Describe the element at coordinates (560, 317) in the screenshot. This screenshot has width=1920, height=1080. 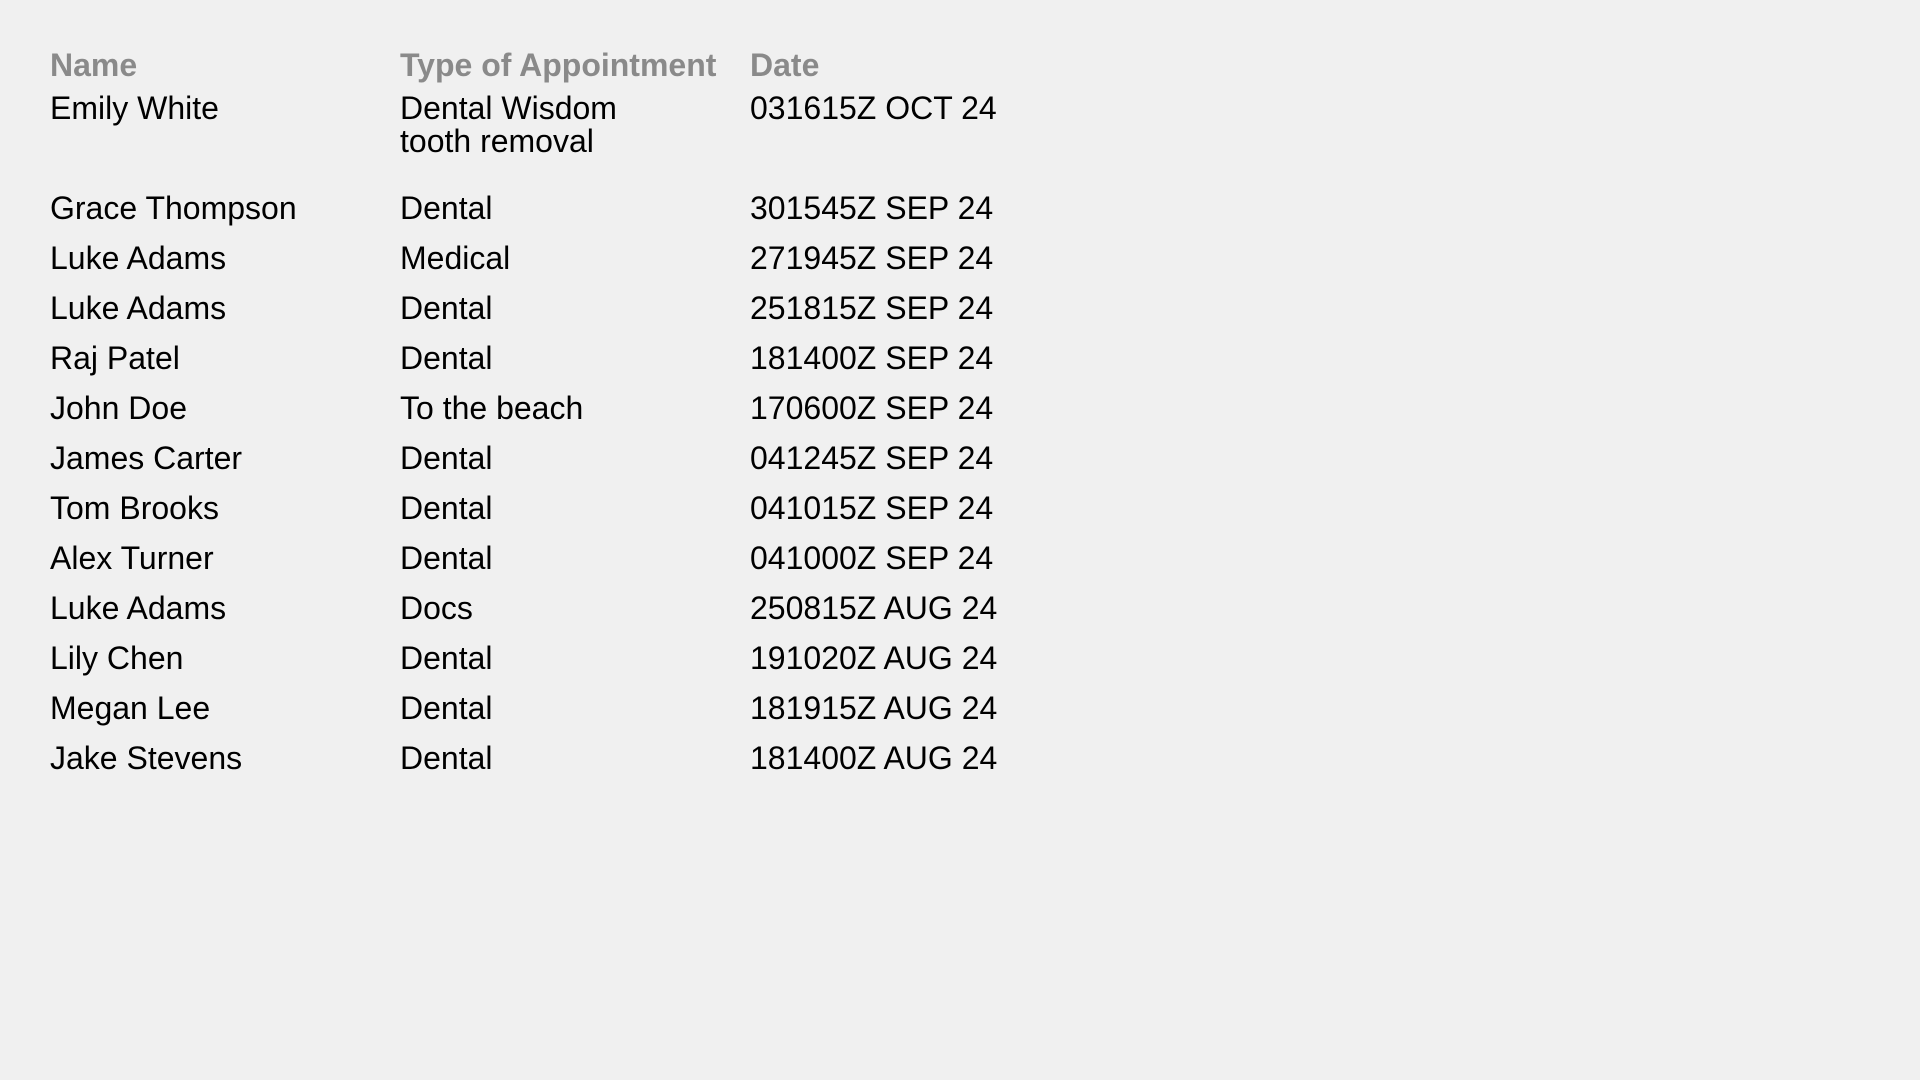
I see `table-row: Luke Adams Dental 251815Z SEP 24` at that location.